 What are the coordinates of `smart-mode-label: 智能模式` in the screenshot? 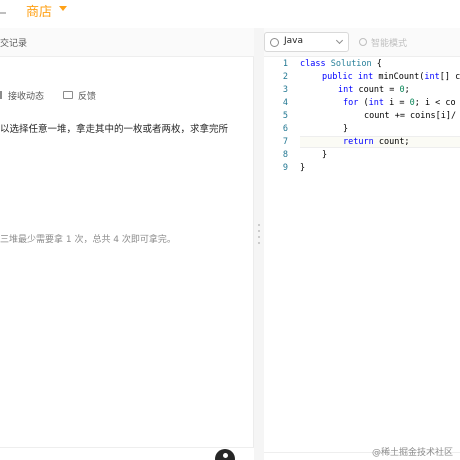 It's located at (389, 44).